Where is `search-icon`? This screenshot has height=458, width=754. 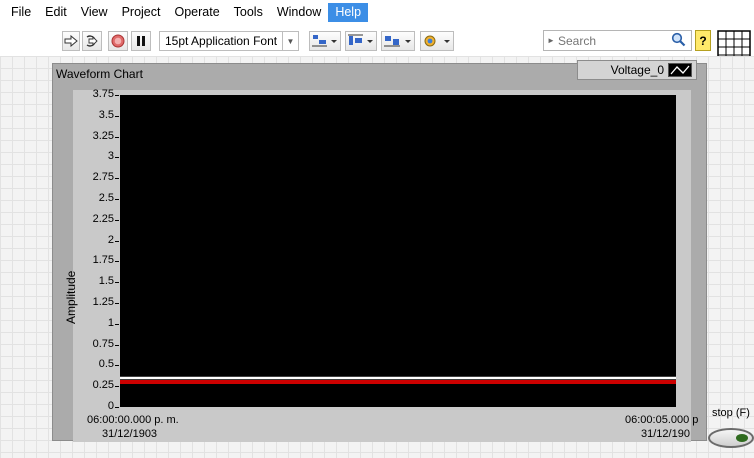 search-icon is located at coordinates (678, 41).